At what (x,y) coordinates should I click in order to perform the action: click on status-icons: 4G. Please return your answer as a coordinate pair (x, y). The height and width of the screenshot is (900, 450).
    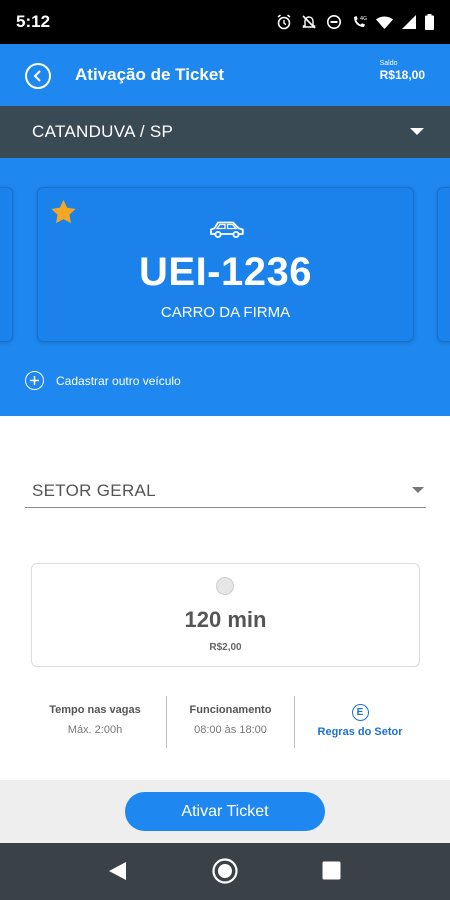
    Looking at the image, I should click on (355, 22).